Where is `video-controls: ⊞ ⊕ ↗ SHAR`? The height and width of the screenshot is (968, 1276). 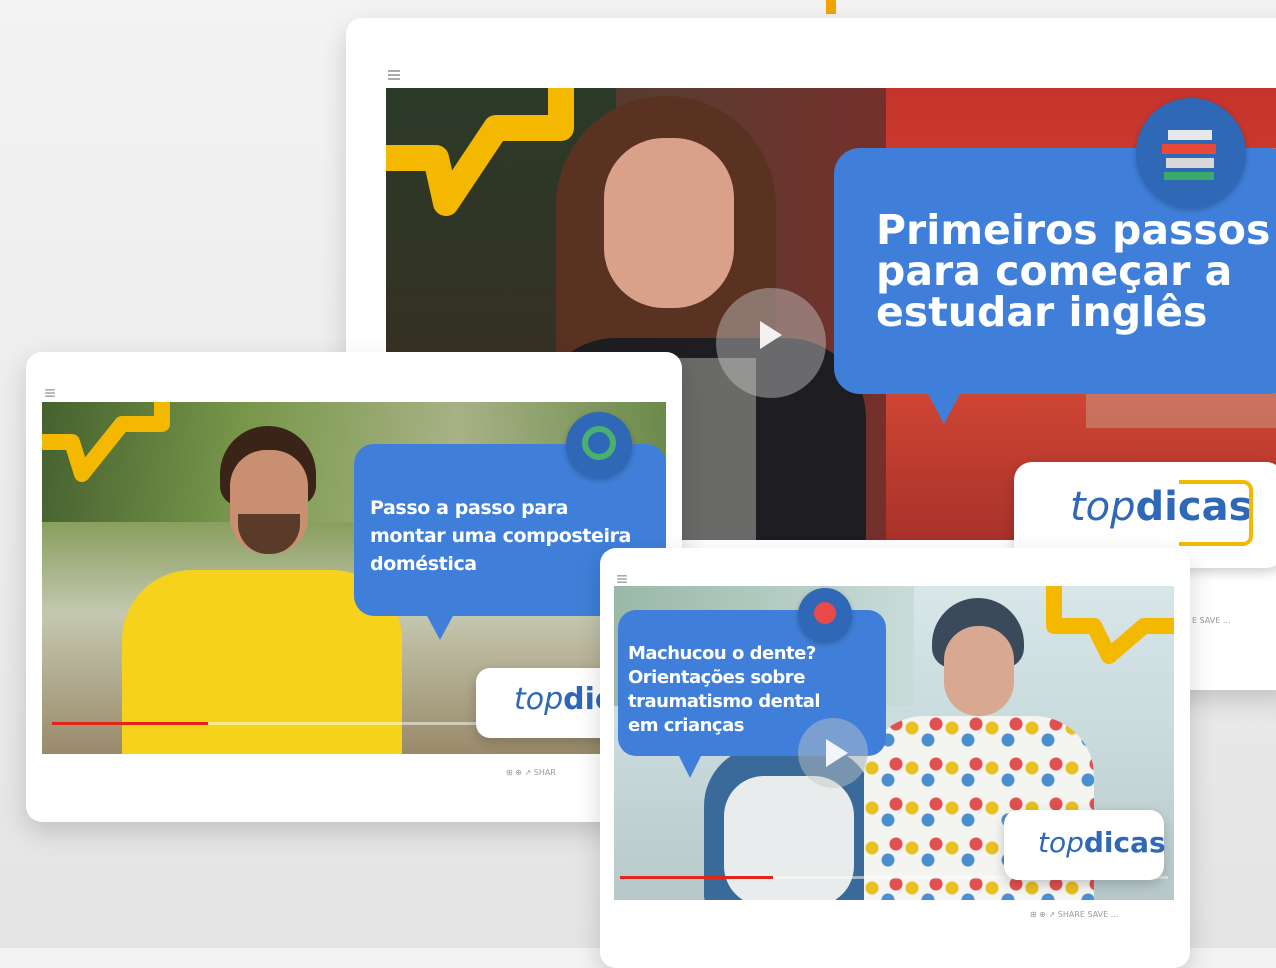
video-controls: ⊞ ⊕ ↗ SHAR is located at coordinates (531, 772).